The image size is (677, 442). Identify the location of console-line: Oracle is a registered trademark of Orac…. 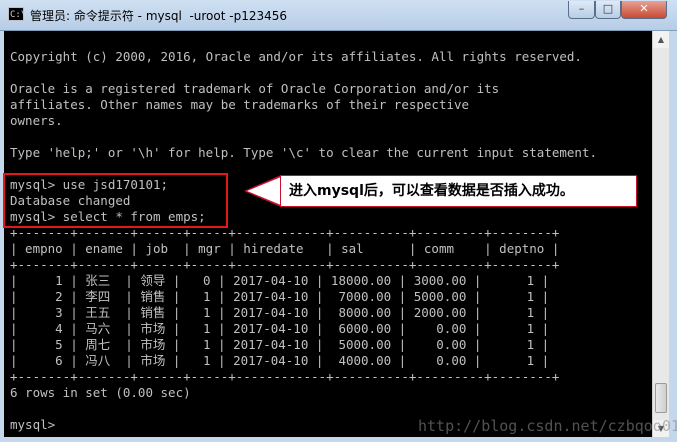
(255, 88).